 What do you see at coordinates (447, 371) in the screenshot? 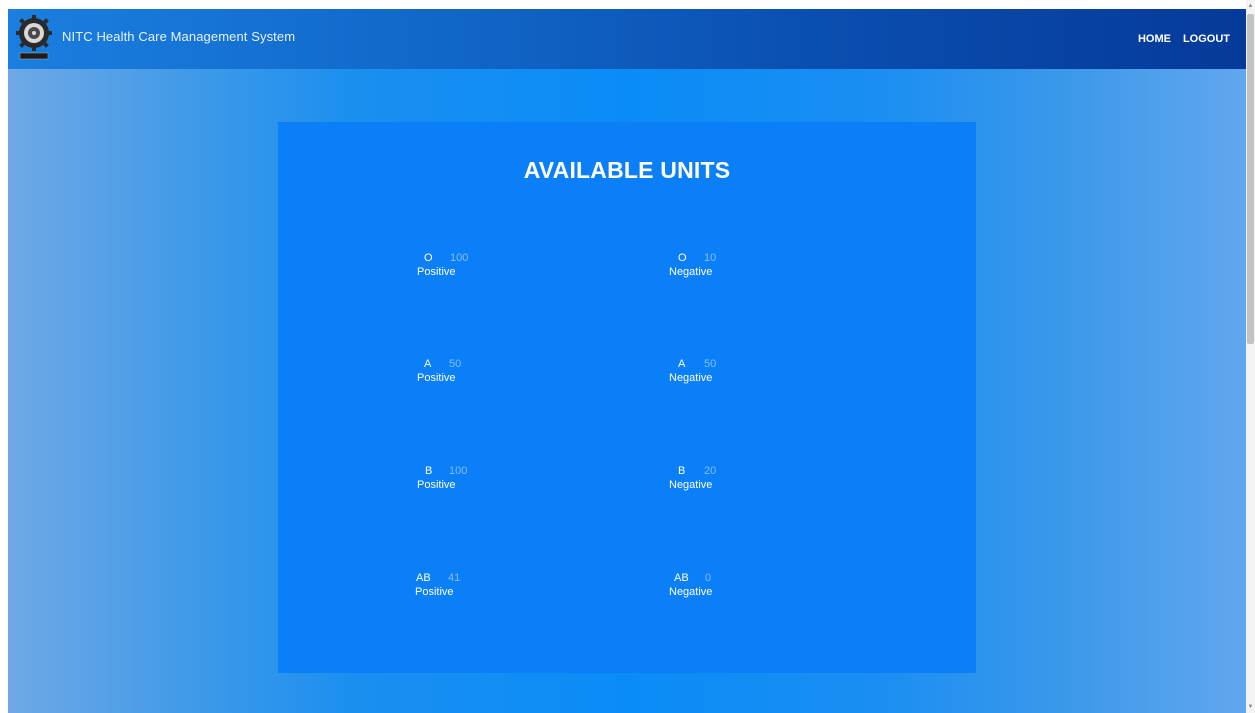
I see `unit-a-positive: A 50 Positive` at bounding box center [447, 371].